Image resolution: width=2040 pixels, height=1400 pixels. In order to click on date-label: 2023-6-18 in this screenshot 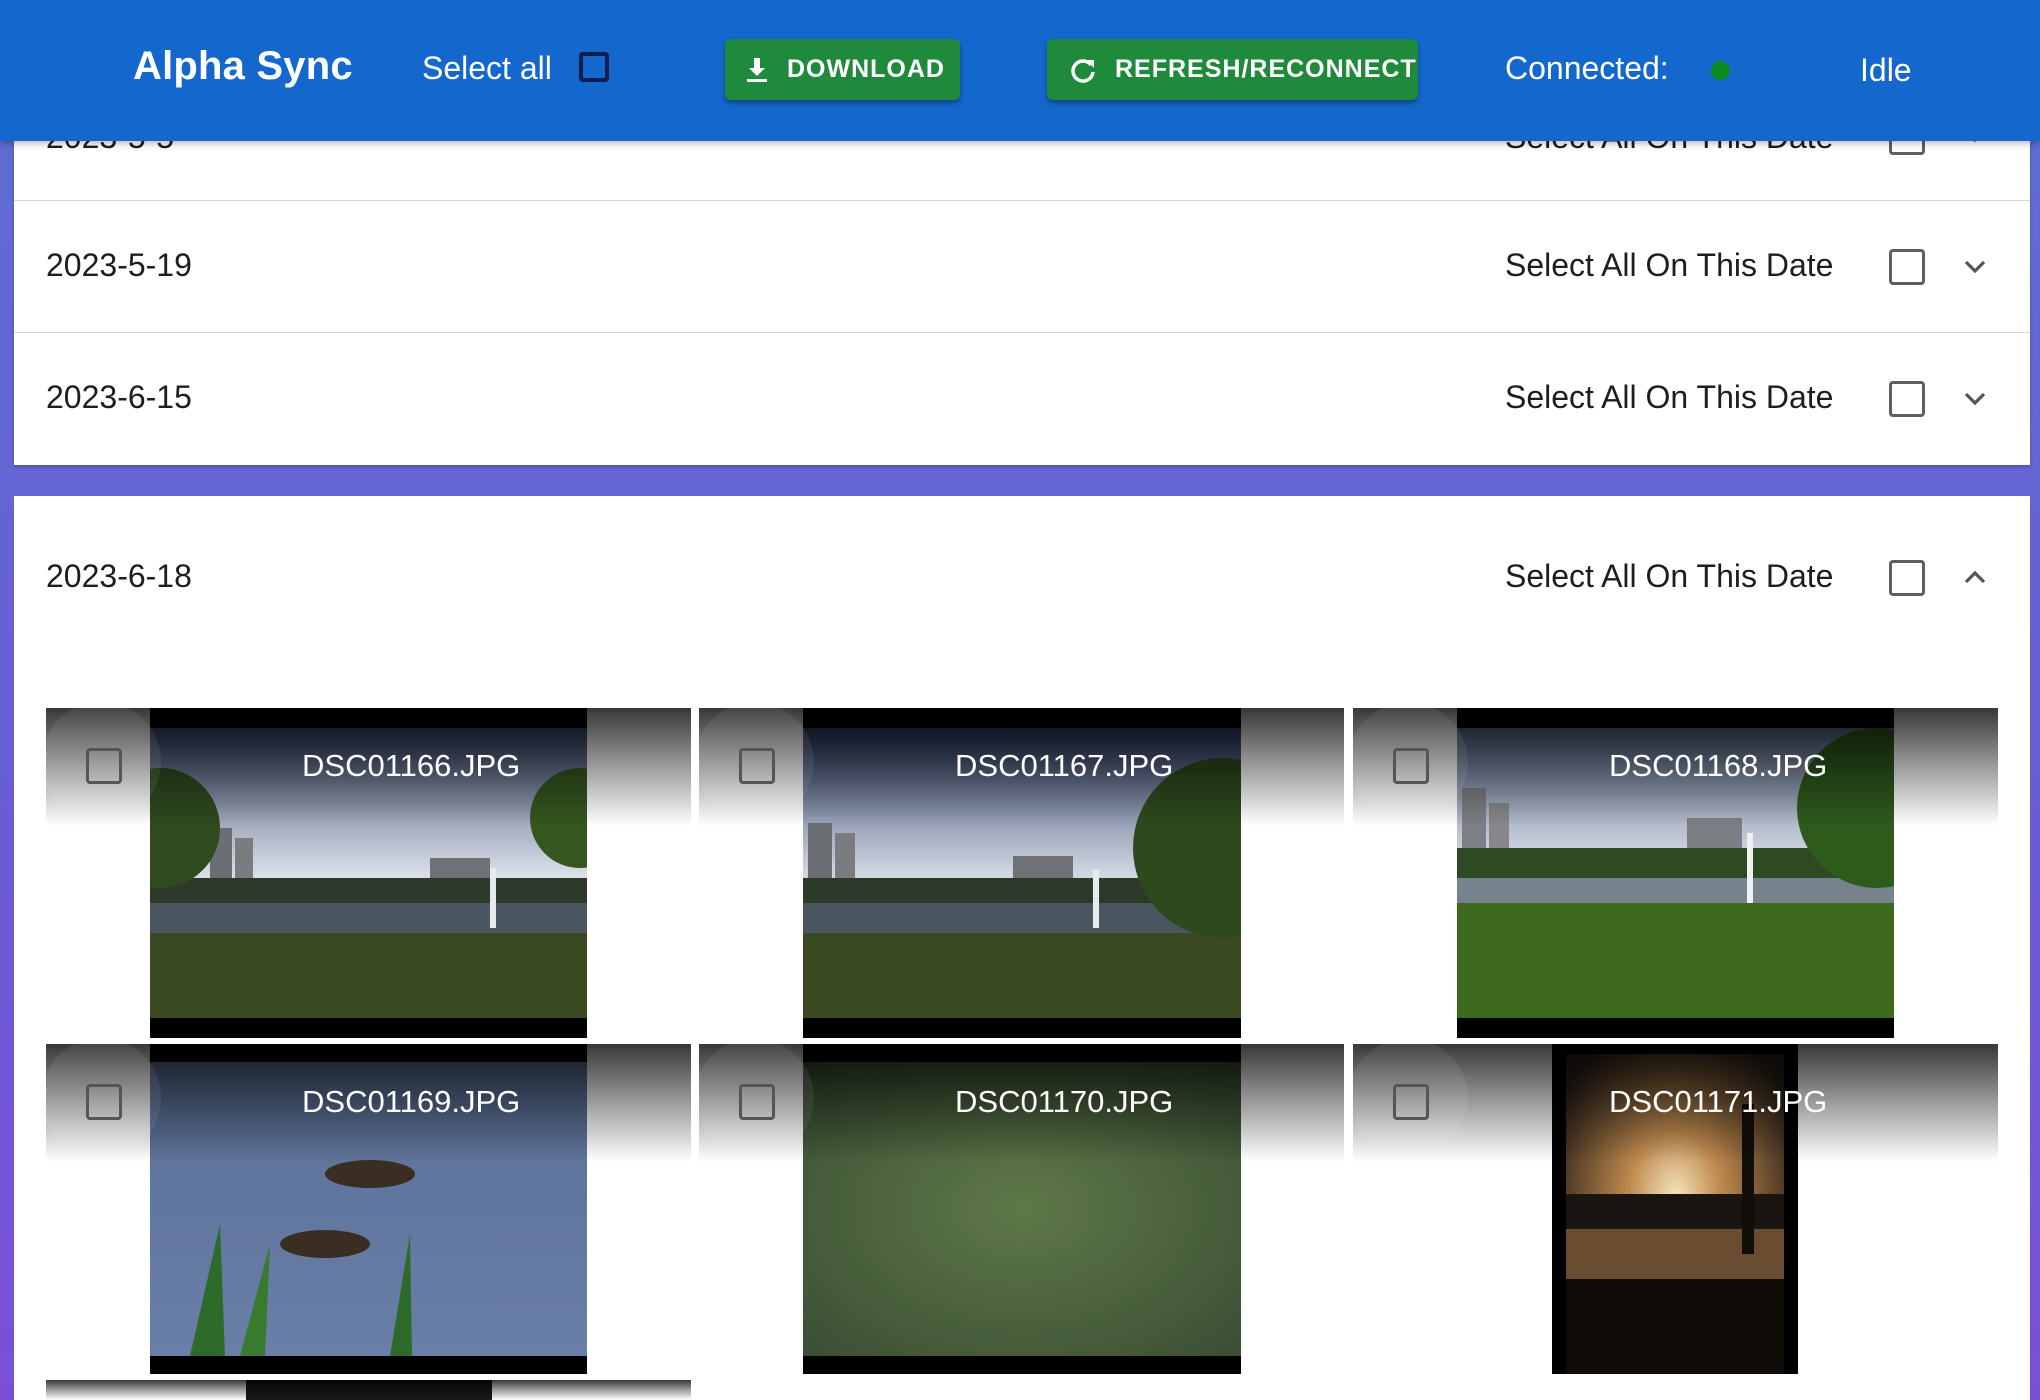, I will do `click(119, 576)`.